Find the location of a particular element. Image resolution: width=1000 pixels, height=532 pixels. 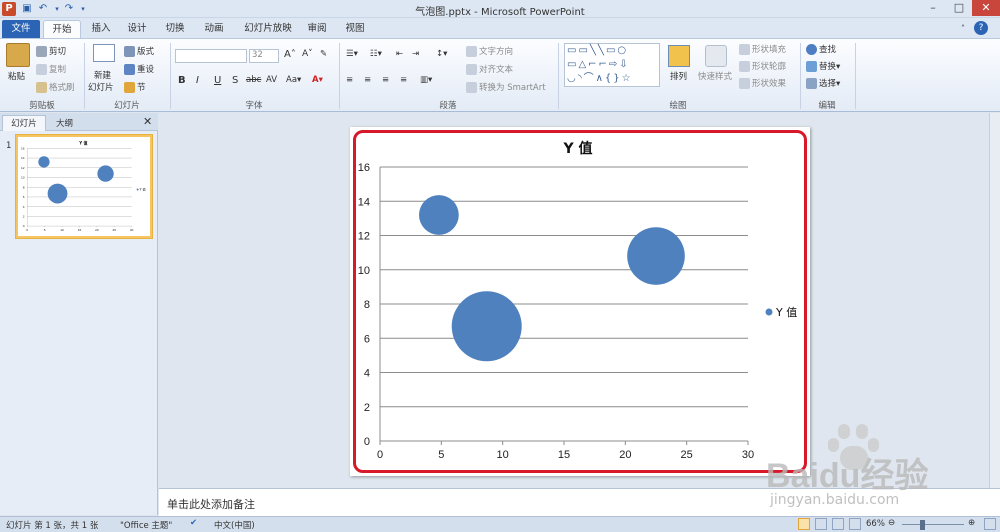

tab-outline: 大纲 is located at coordinates (64, 123).